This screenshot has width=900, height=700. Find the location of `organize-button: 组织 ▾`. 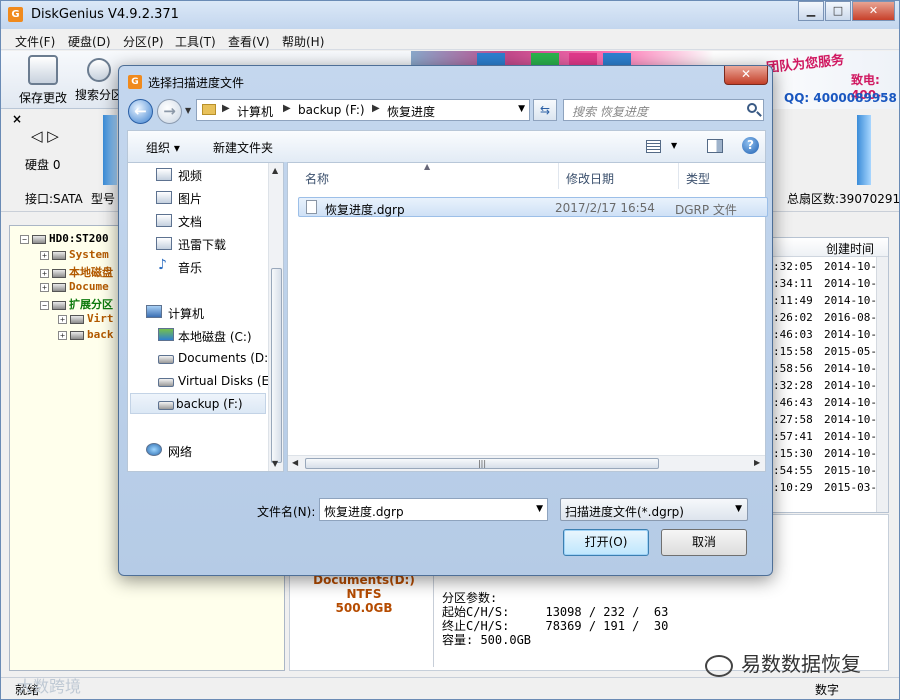

organize-button: 组织 ▾ is located at coordinates (163, 147).